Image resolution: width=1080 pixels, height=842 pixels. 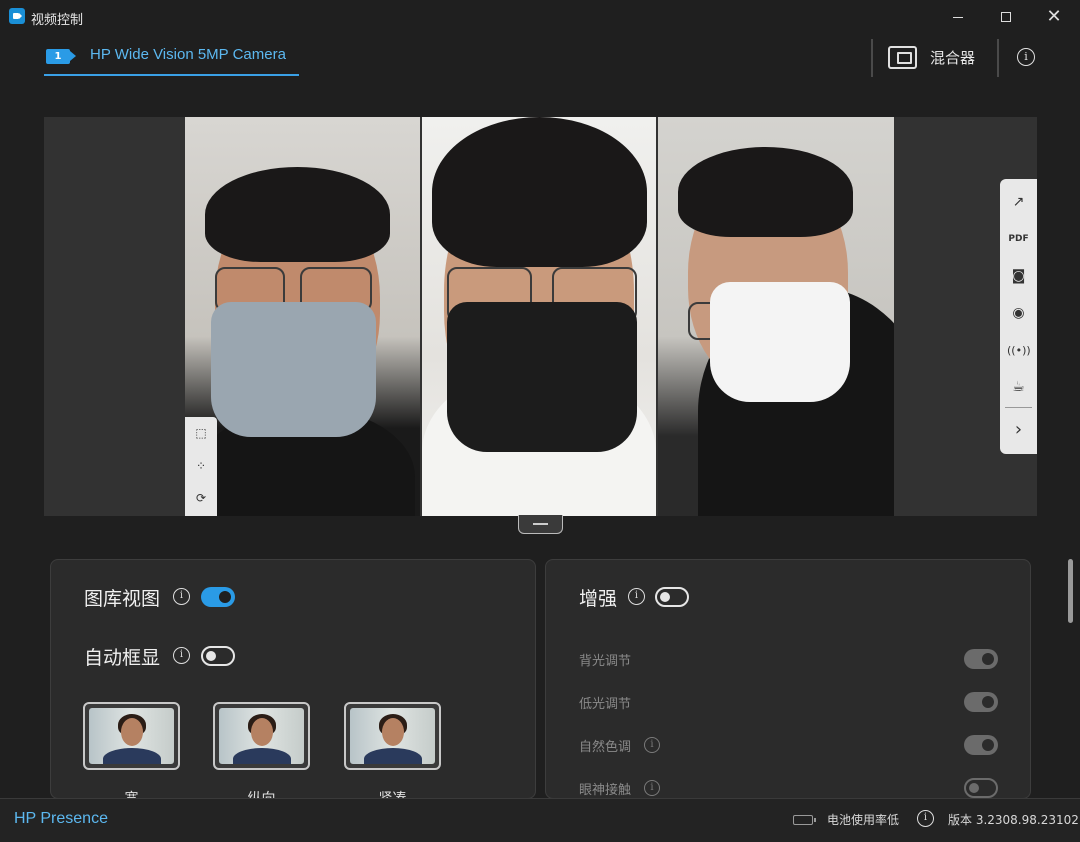 I want to click on mixer-label: 混合器, so click(x=953, y=57).